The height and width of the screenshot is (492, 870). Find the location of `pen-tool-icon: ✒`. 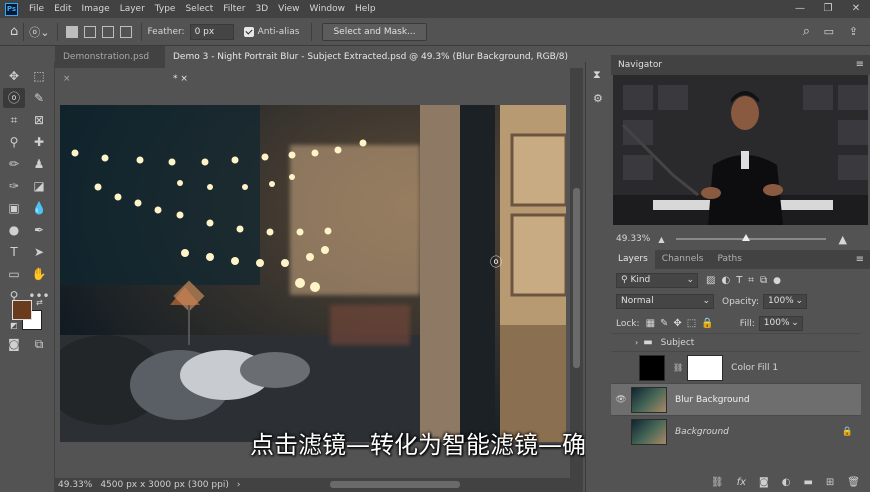

pen-tool-icon: ✒ is located at coordinates (39, 230).